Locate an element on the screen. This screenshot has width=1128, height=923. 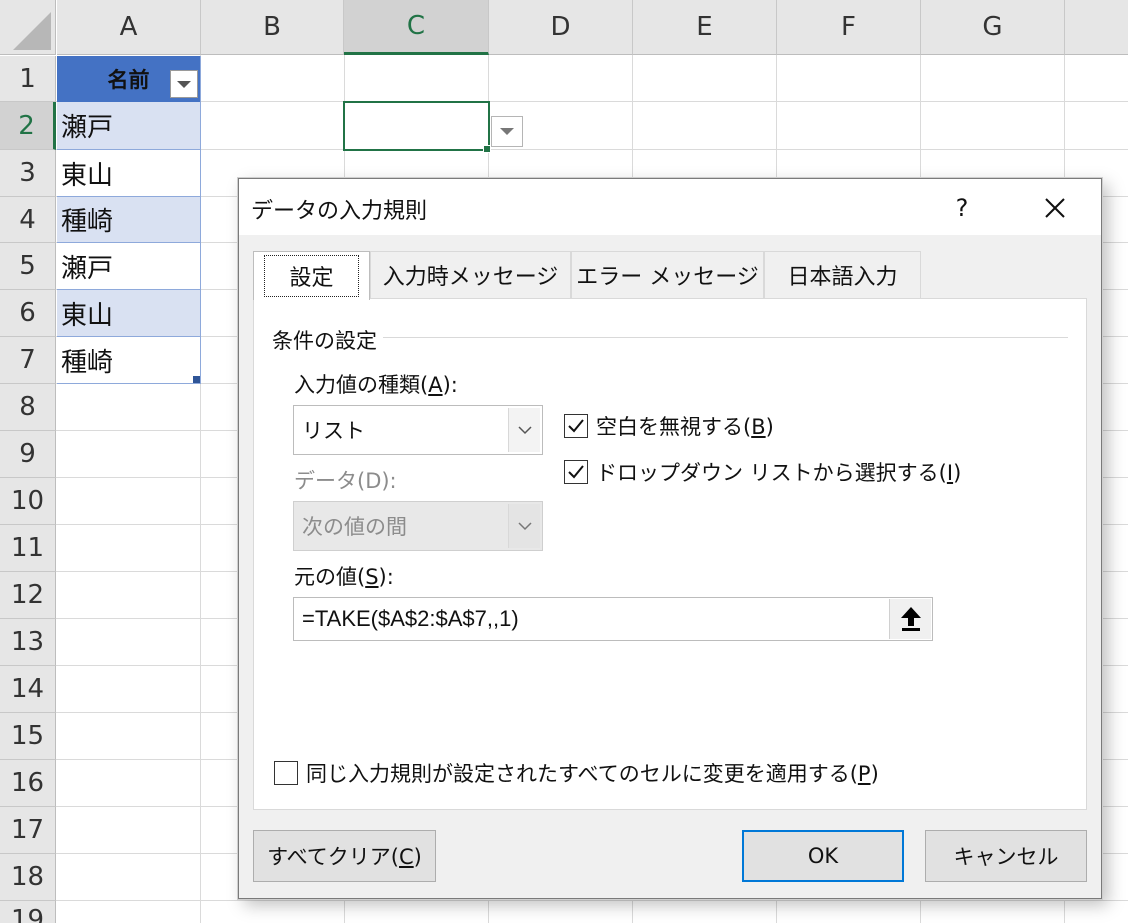
ok-button: OK is located at coordinates (823, 856).